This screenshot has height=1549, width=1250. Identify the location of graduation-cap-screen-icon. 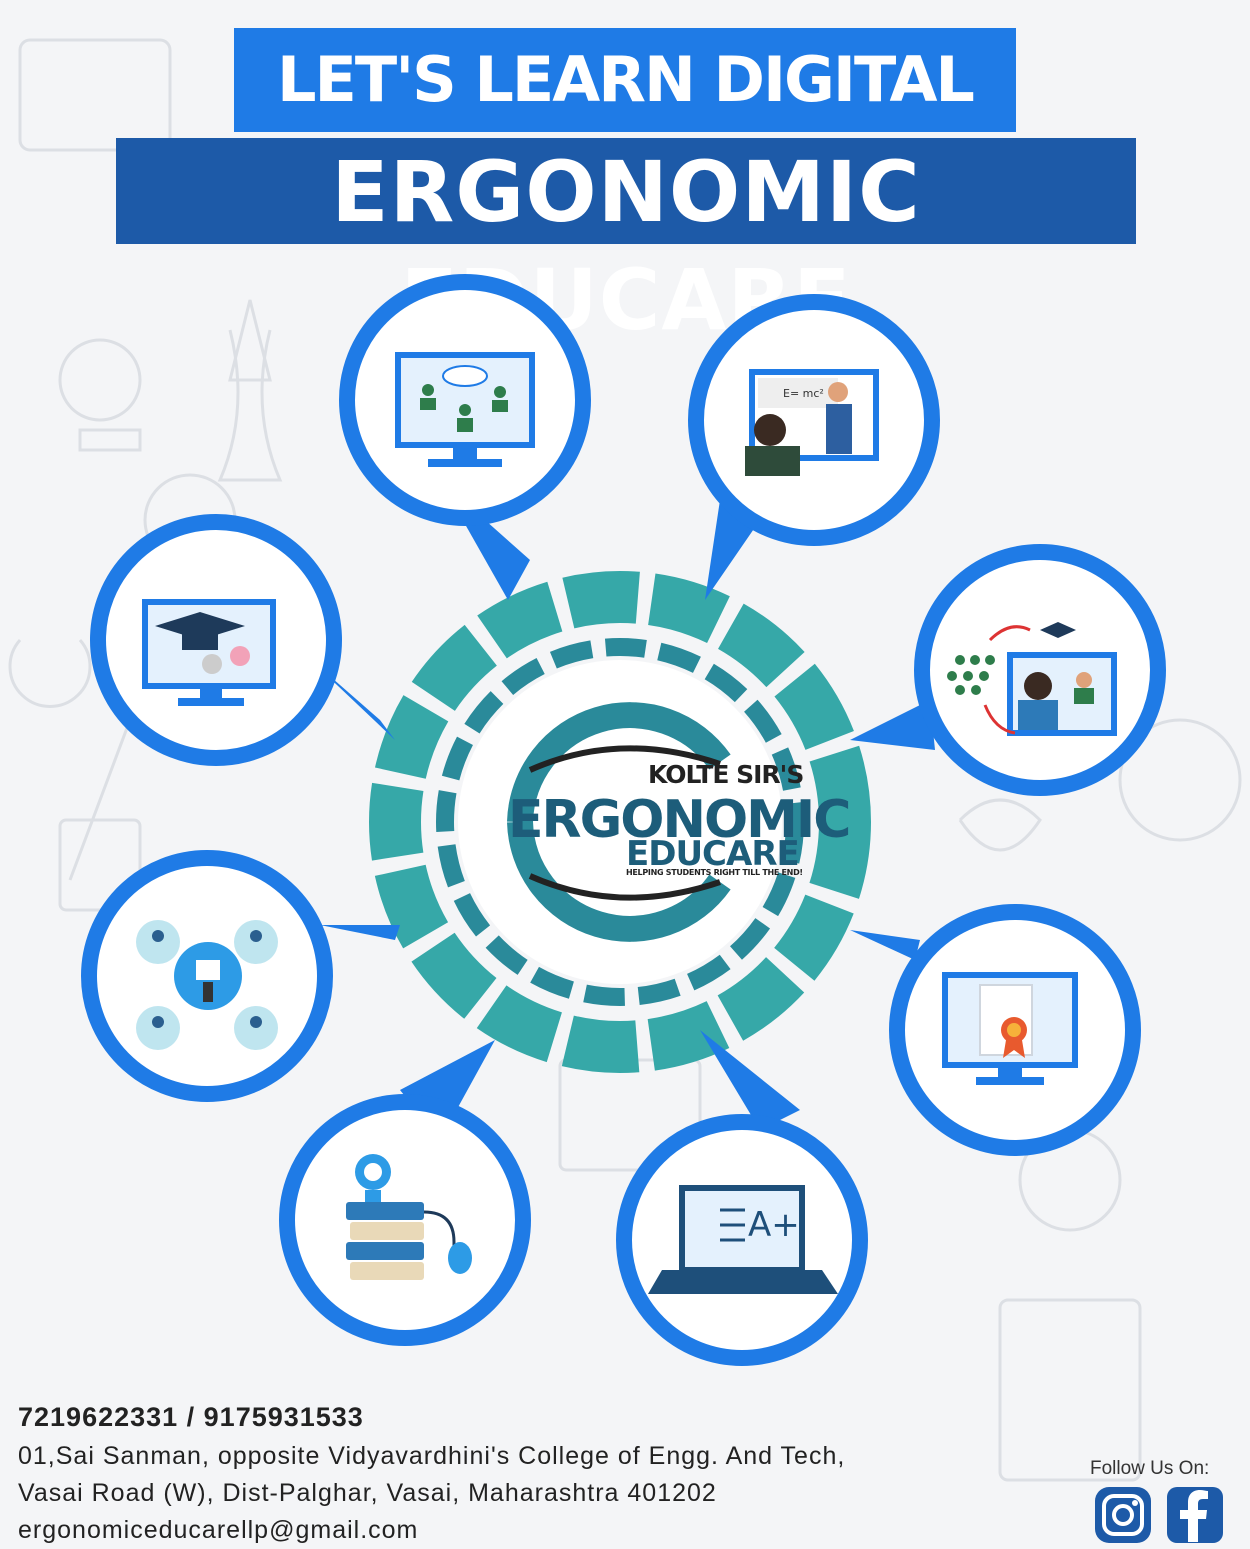
(216, 640).